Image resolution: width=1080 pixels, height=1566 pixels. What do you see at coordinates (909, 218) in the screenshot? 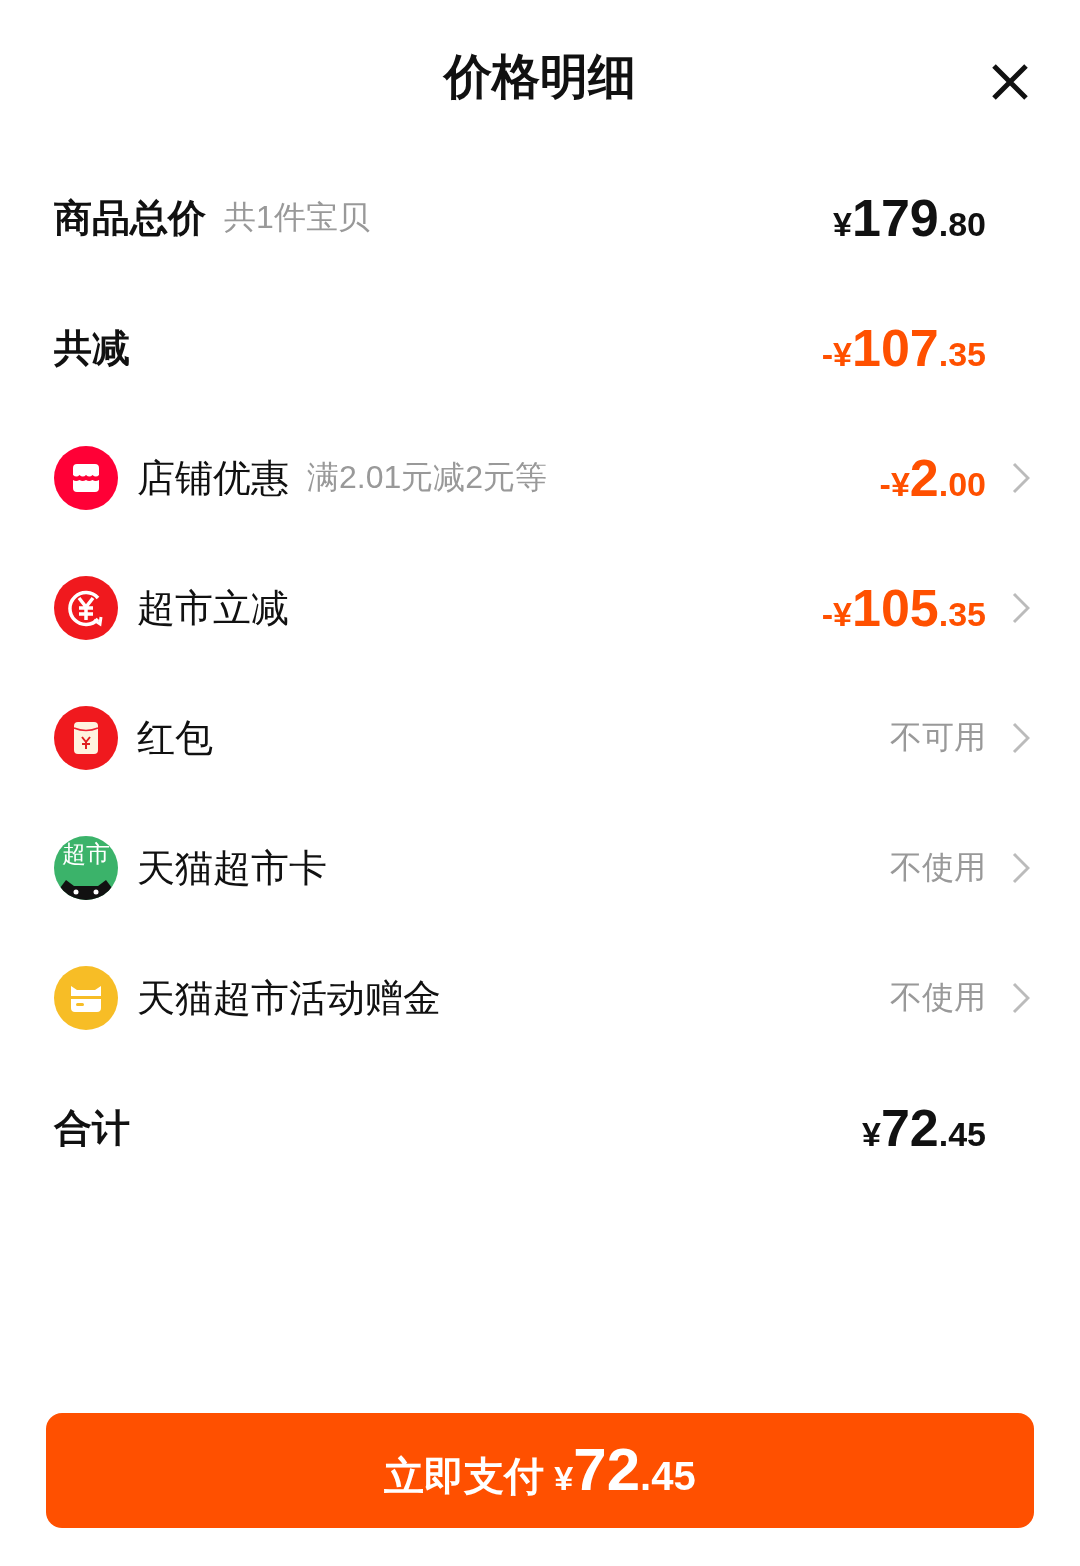
I see `price-amount: ¥179.80` at bounding box center [909, 218].